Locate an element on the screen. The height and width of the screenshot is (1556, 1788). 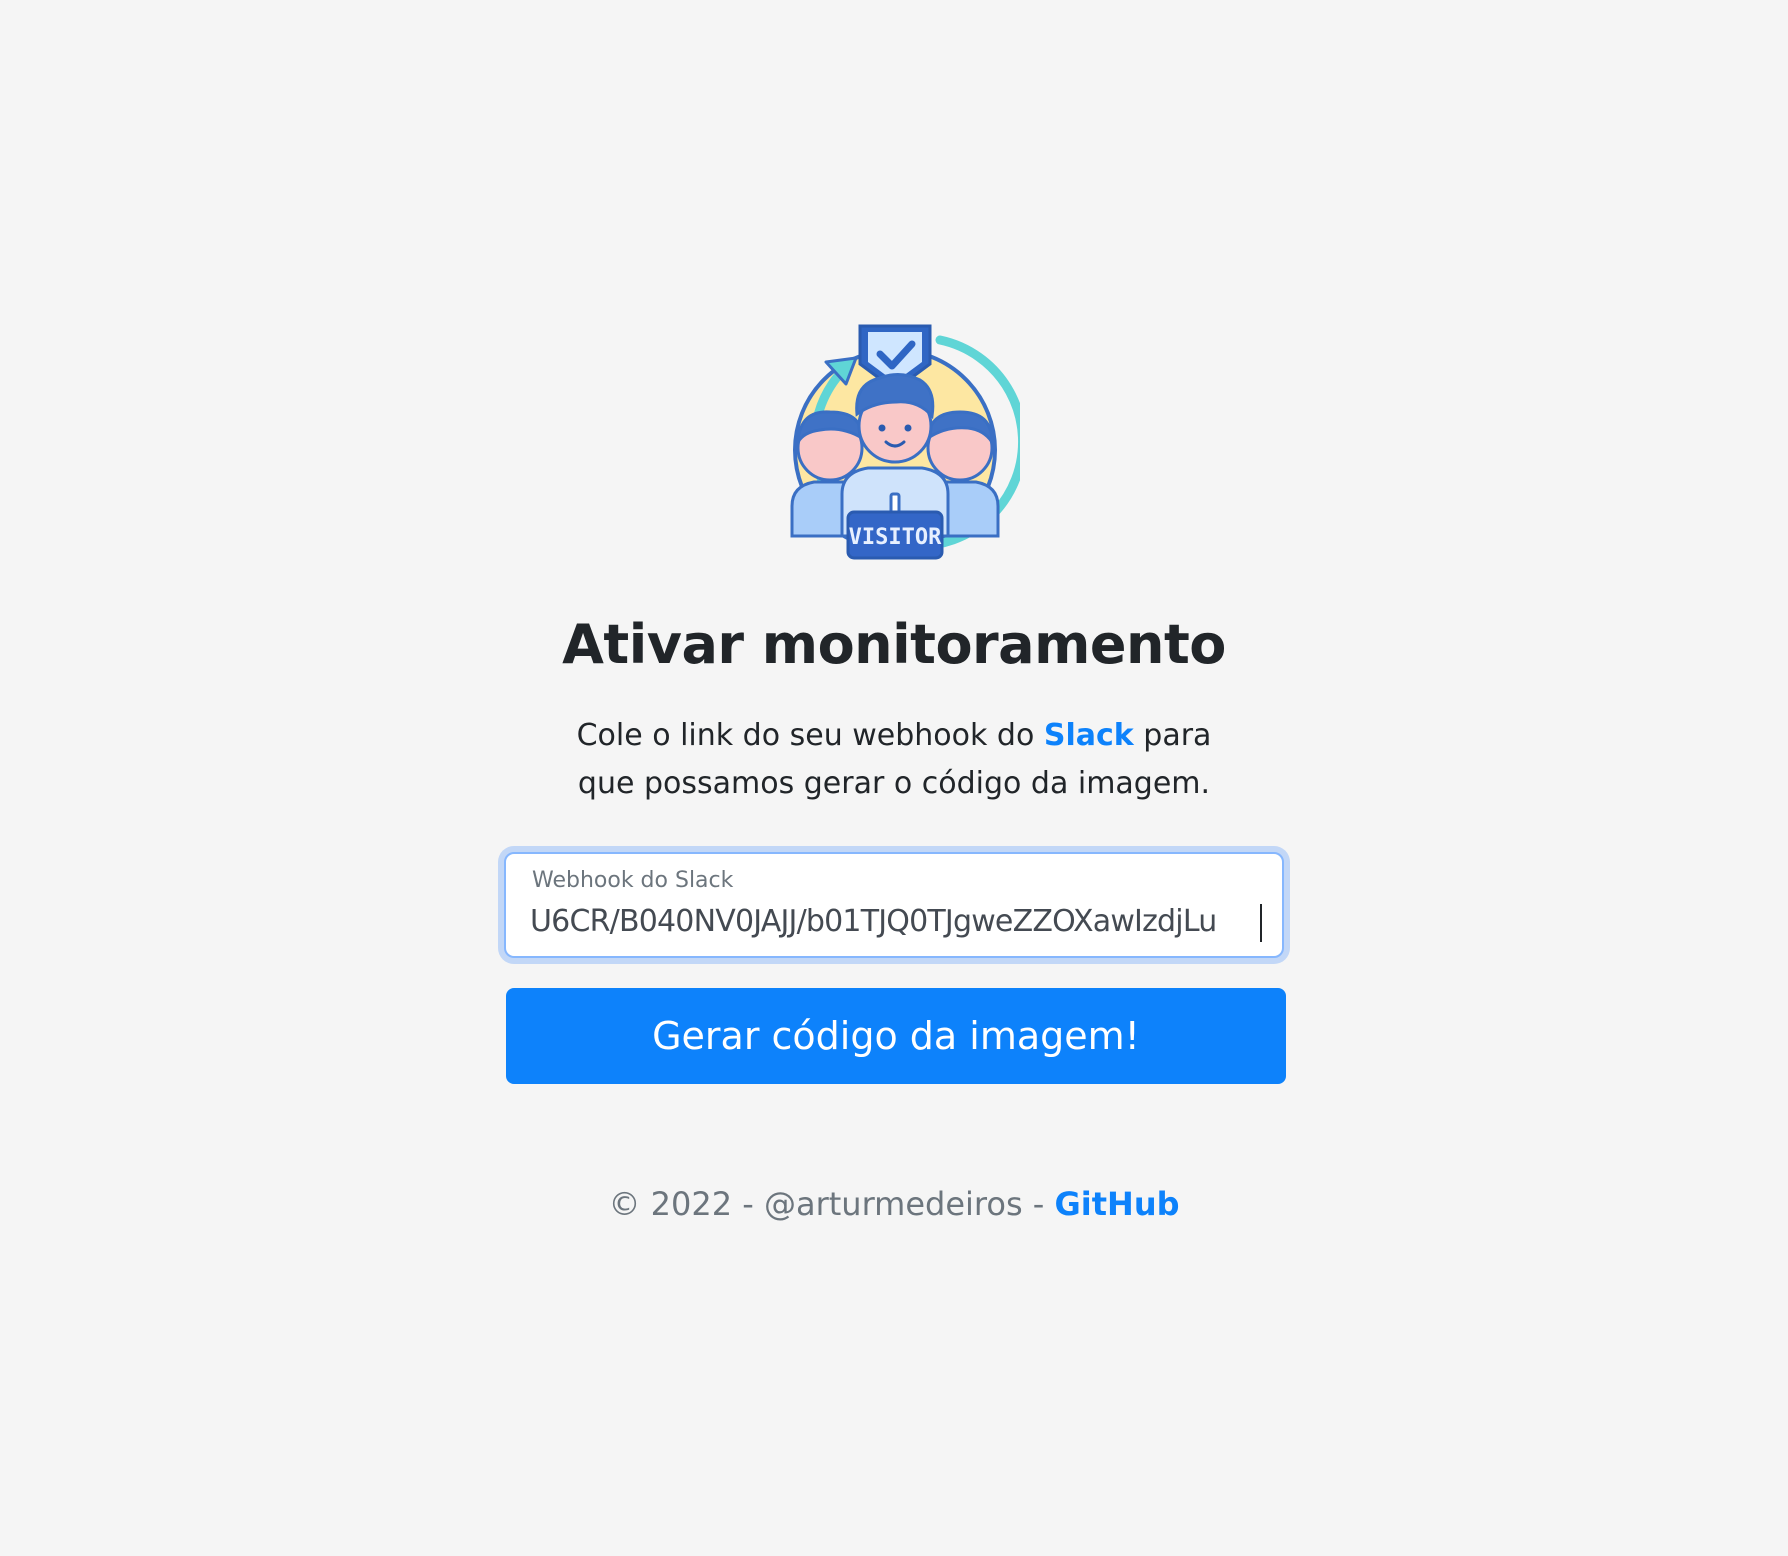
description-text-before: Cole o link do seu webhook do is located at coordinates (810, 735).